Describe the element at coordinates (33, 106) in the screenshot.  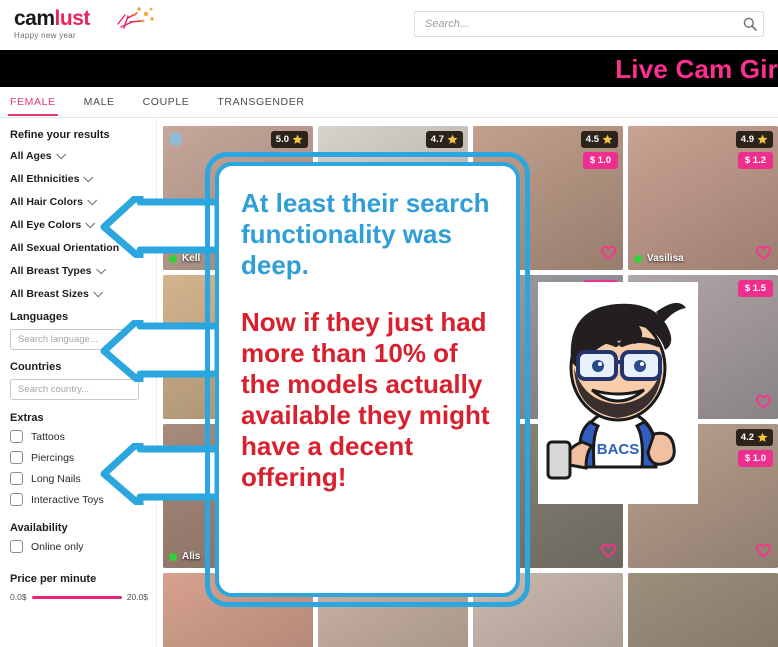
I see `tab-female: FEMALE` at that location.